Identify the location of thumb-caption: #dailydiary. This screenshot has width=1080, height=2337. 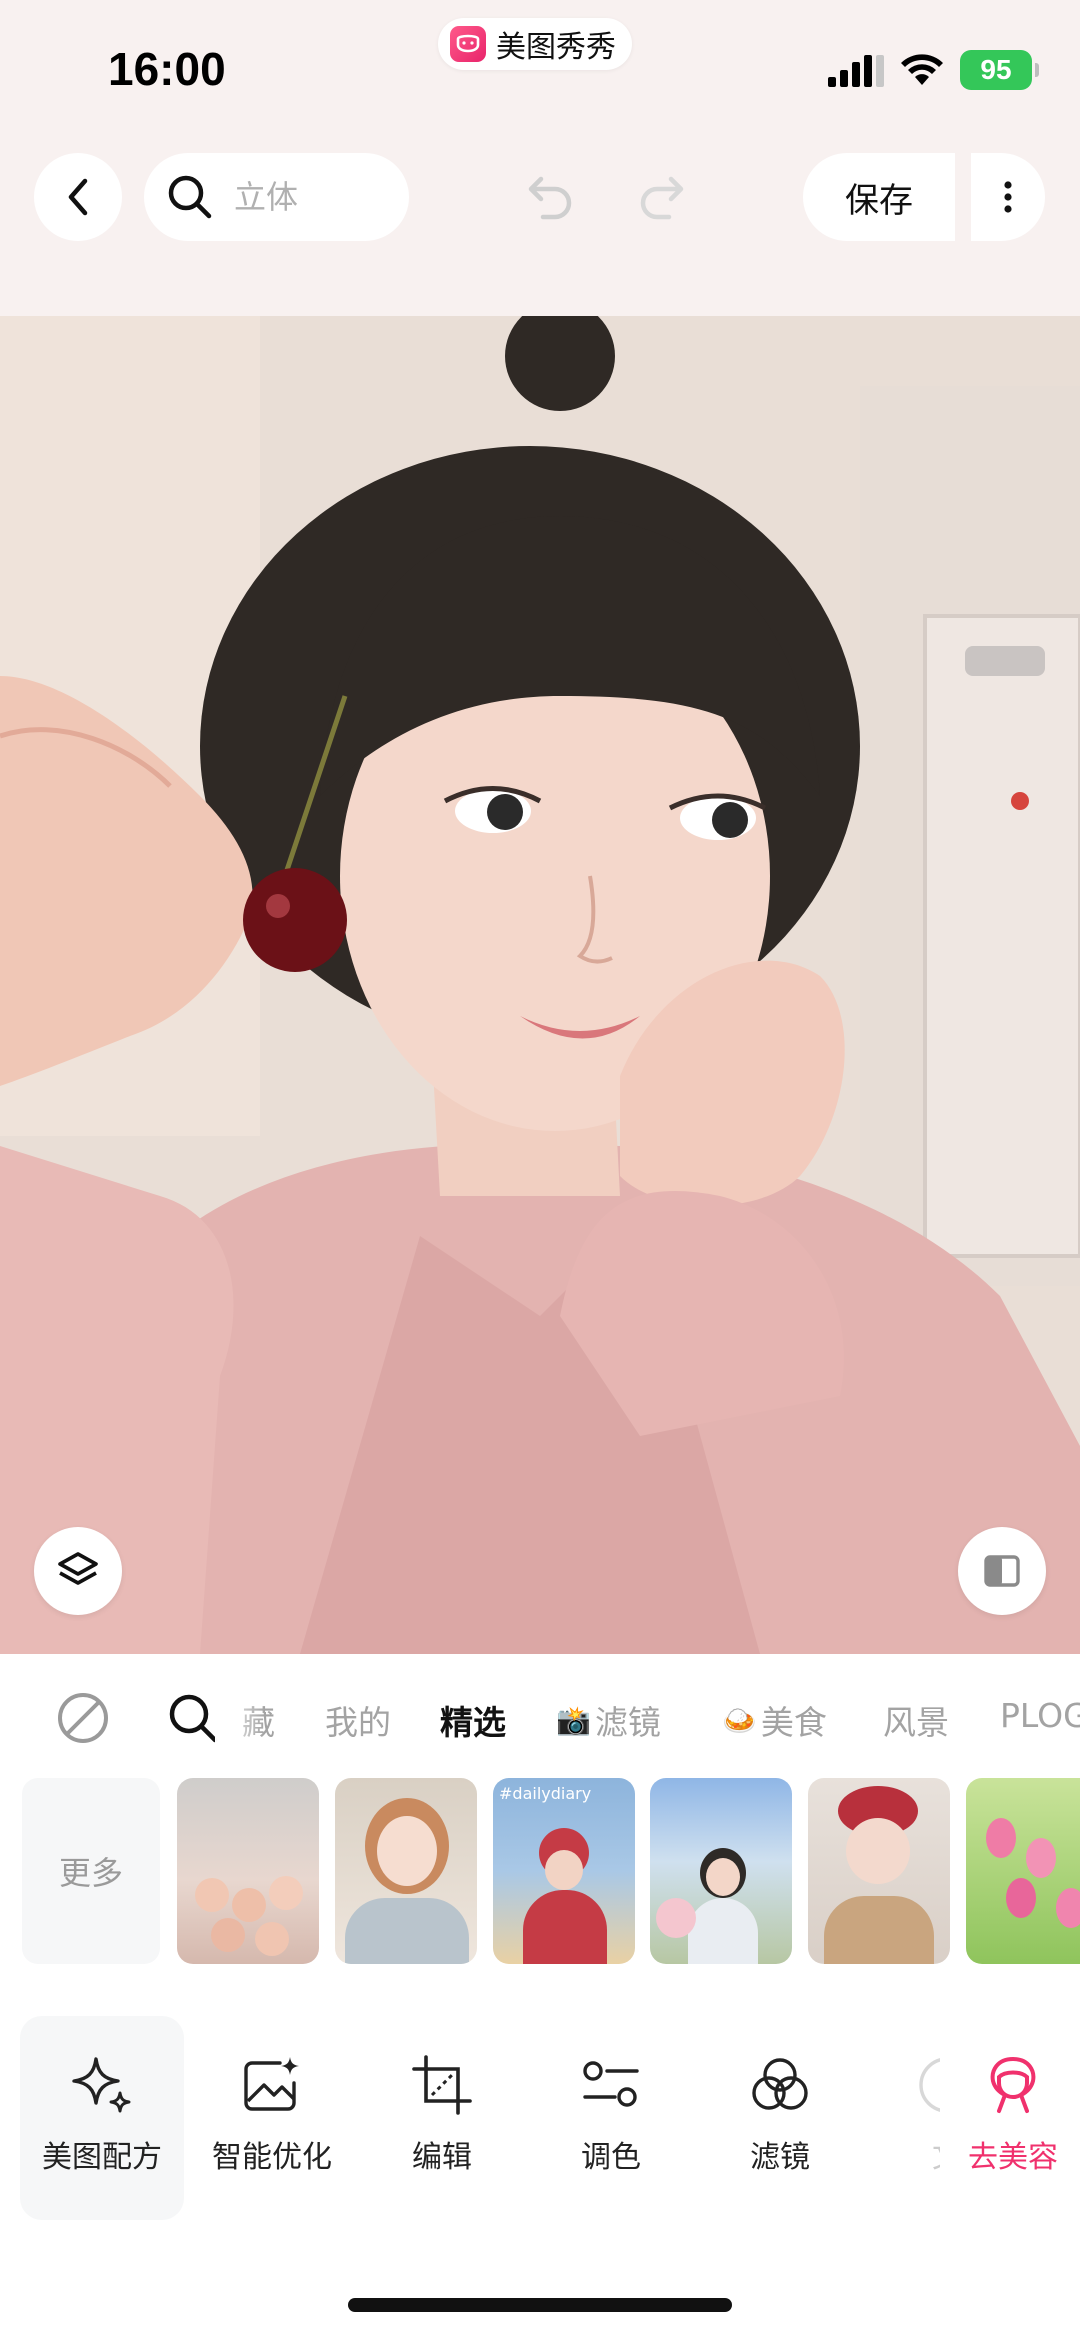
(545, 1793).